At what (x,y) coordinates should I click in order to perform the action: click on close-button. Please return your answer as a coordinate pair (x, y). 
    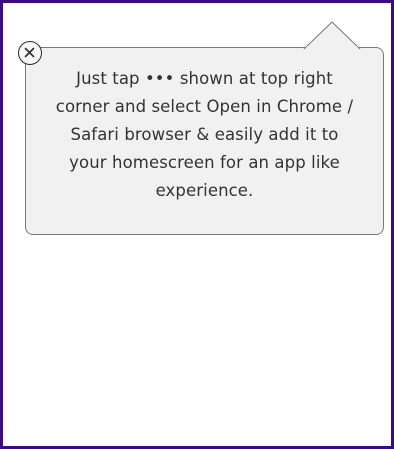
    Looking at the image, I should click on (30, 53).